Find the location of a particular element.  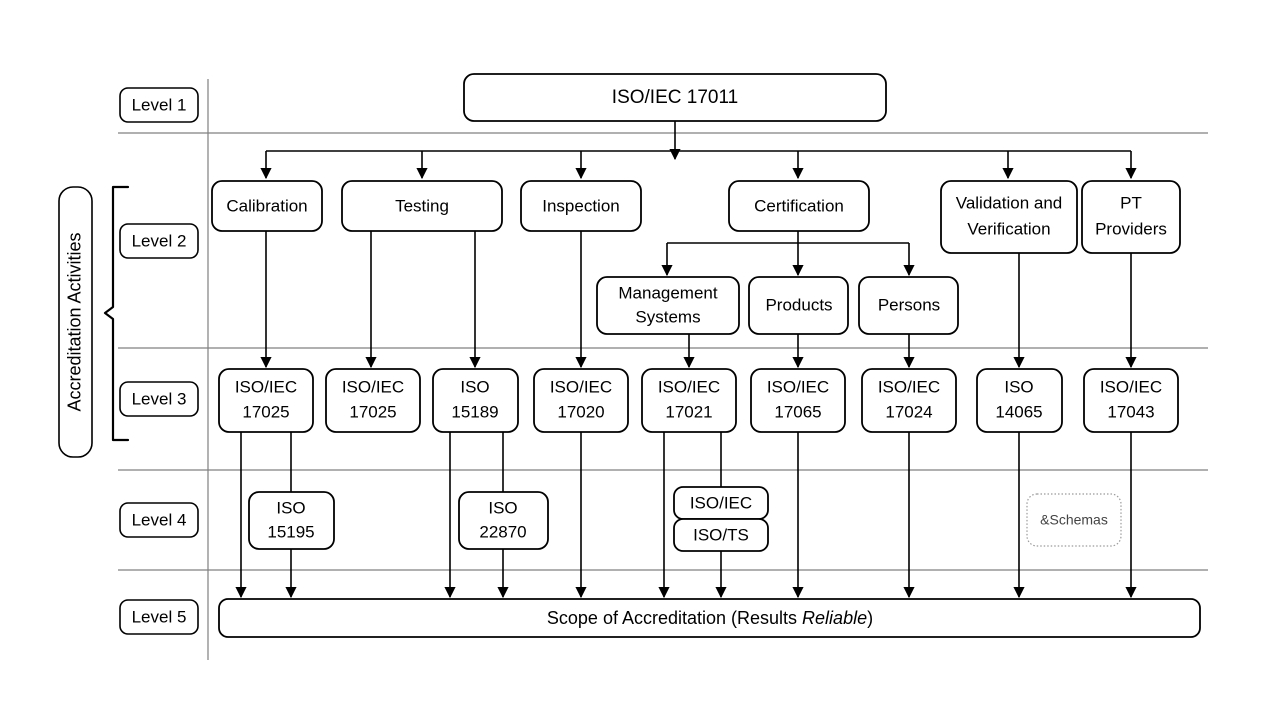

node-iso17011-line1: ISO/IEC 17011 is located at coordinates (675, 97).